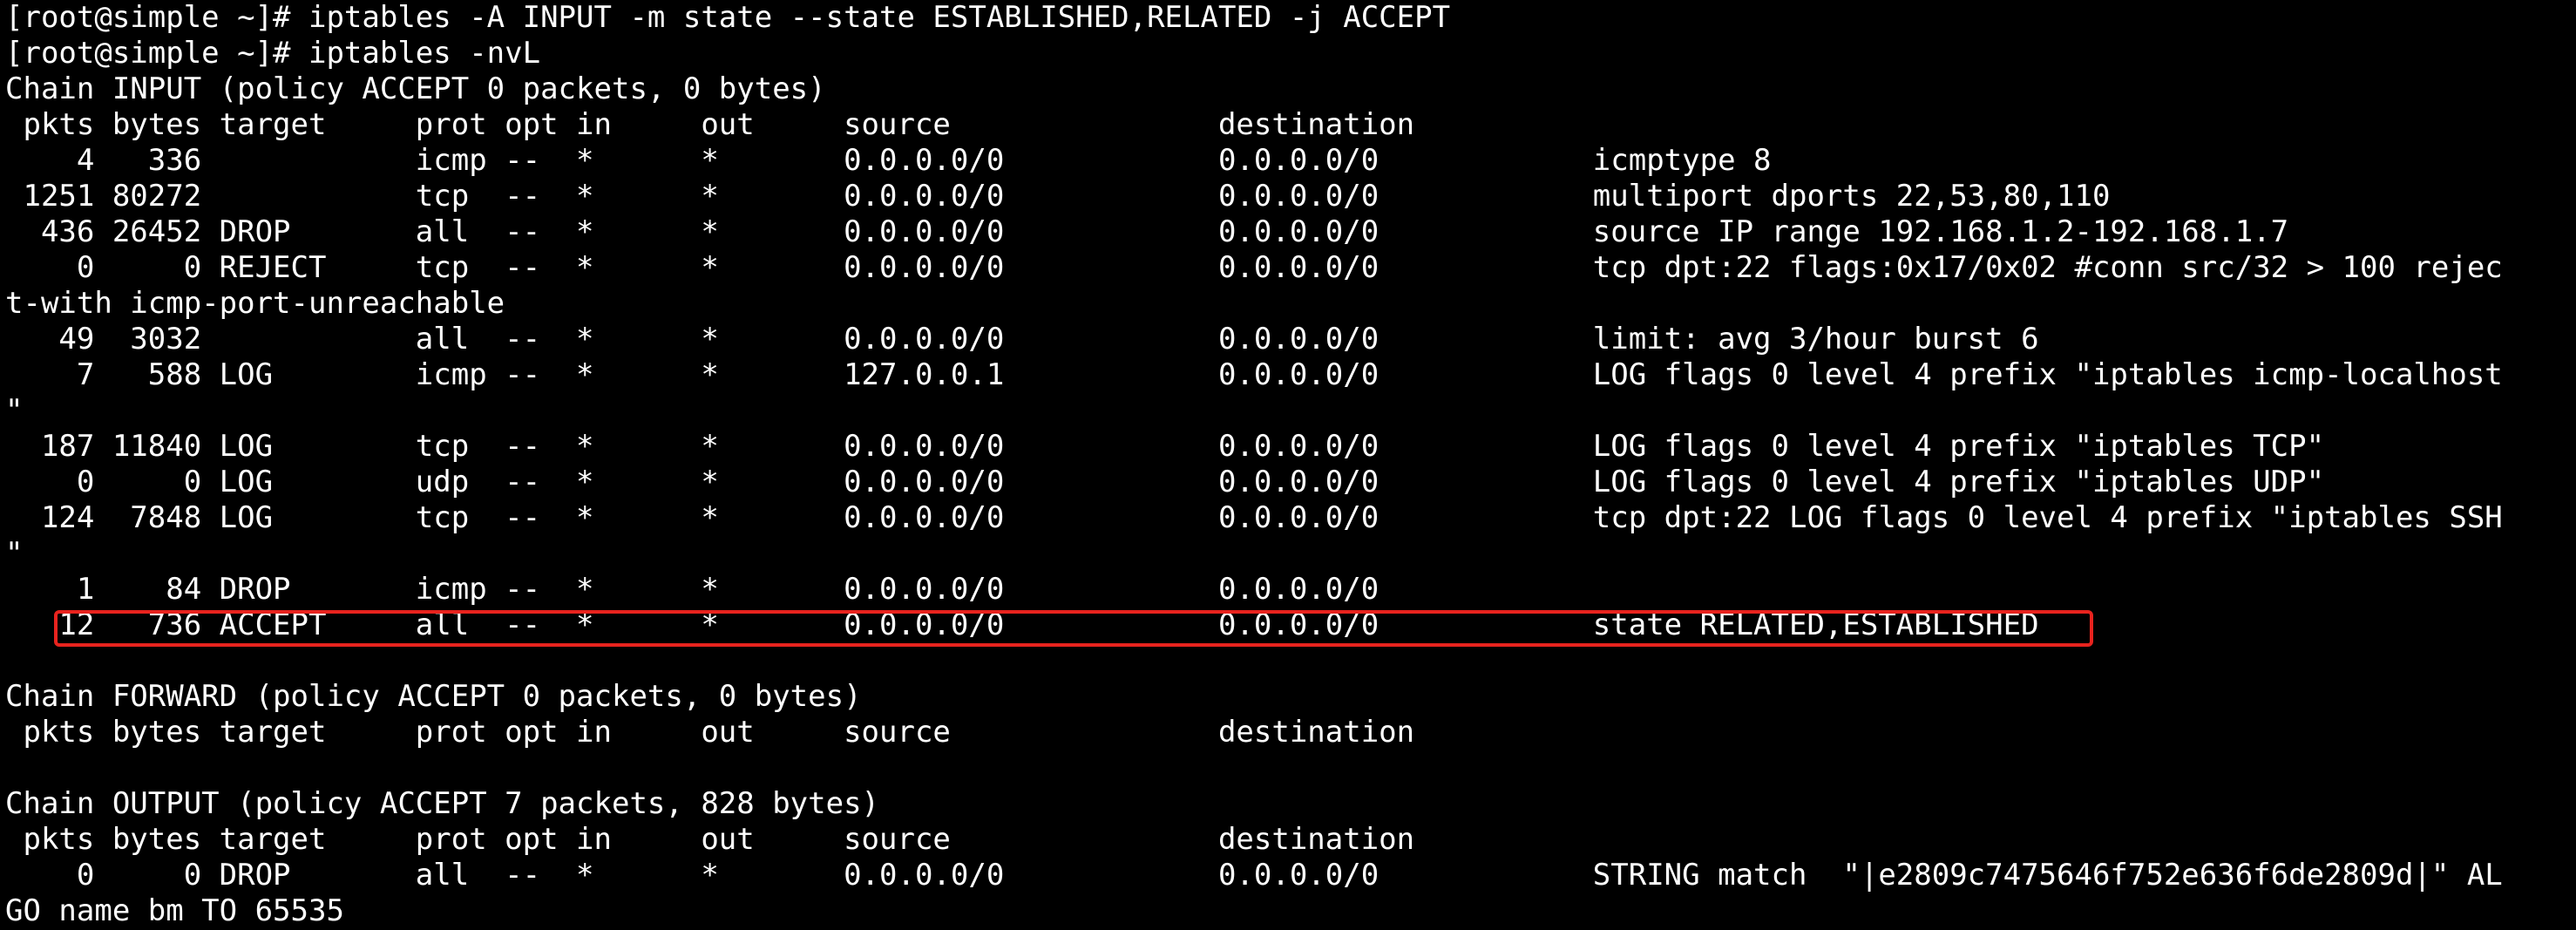 The width and height of the screenshot is (2576, 930). I want to click on terminal-line: GO name bm TO 65535, so click(175, 910).